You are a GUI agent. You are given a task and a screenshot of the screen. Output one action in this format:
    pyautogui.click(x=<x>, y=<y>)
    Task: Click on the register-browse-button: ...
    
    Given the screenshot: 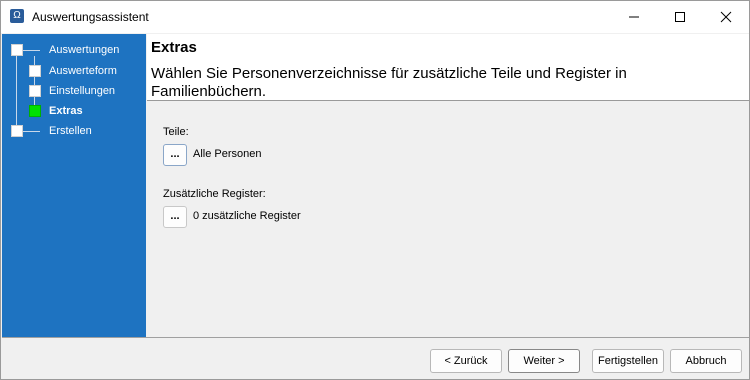 What is the action you would take?
    pyautogui.click(x=175, y=217)
    